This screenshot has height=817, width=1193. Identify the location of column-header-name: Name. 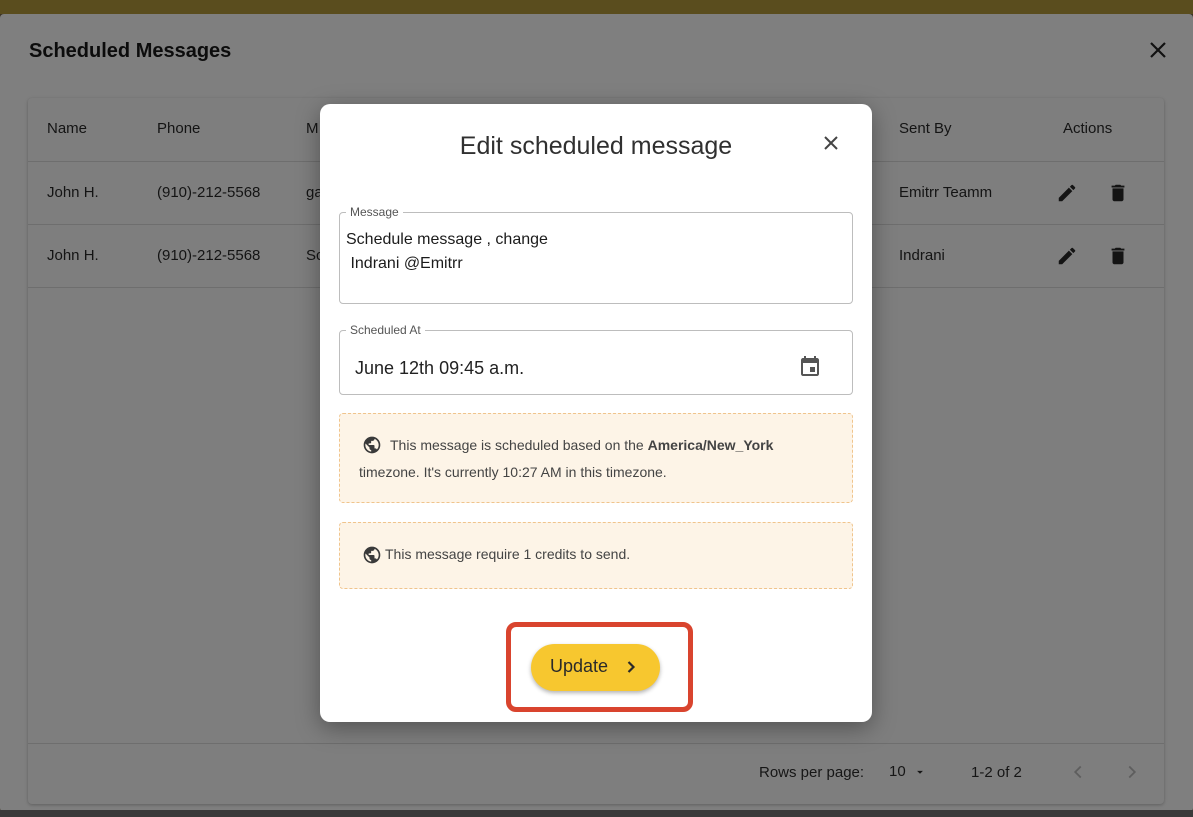
(67, 128).